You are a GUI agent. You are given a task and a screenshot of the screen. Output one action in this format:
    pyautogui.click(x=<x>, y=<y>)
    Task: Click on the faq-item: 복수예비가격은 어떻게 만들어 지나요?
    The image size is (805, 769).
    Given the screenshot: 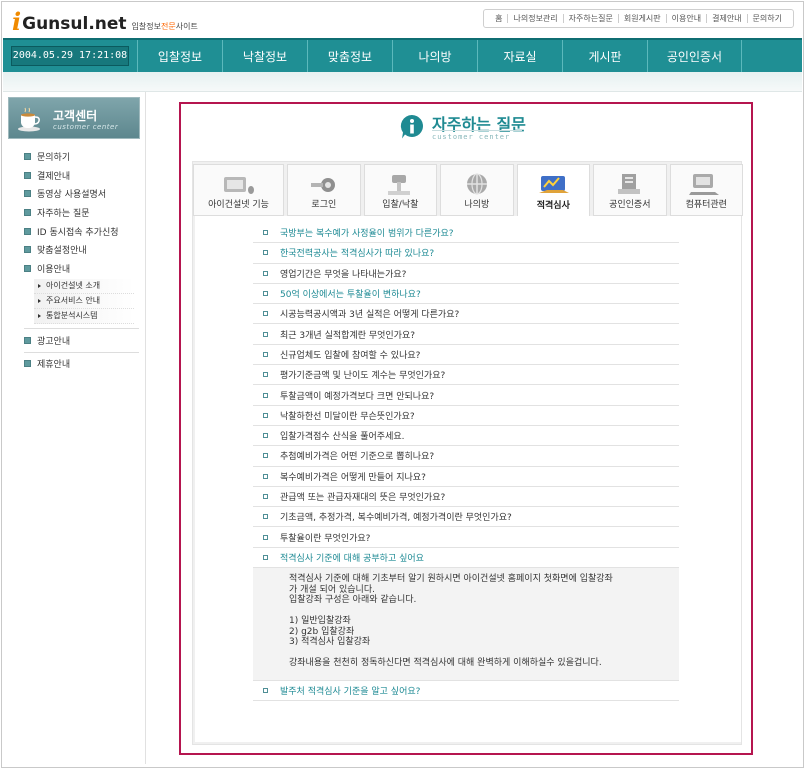 What is the action you would take?
    pyautogui.click(x=466, y=477)
    